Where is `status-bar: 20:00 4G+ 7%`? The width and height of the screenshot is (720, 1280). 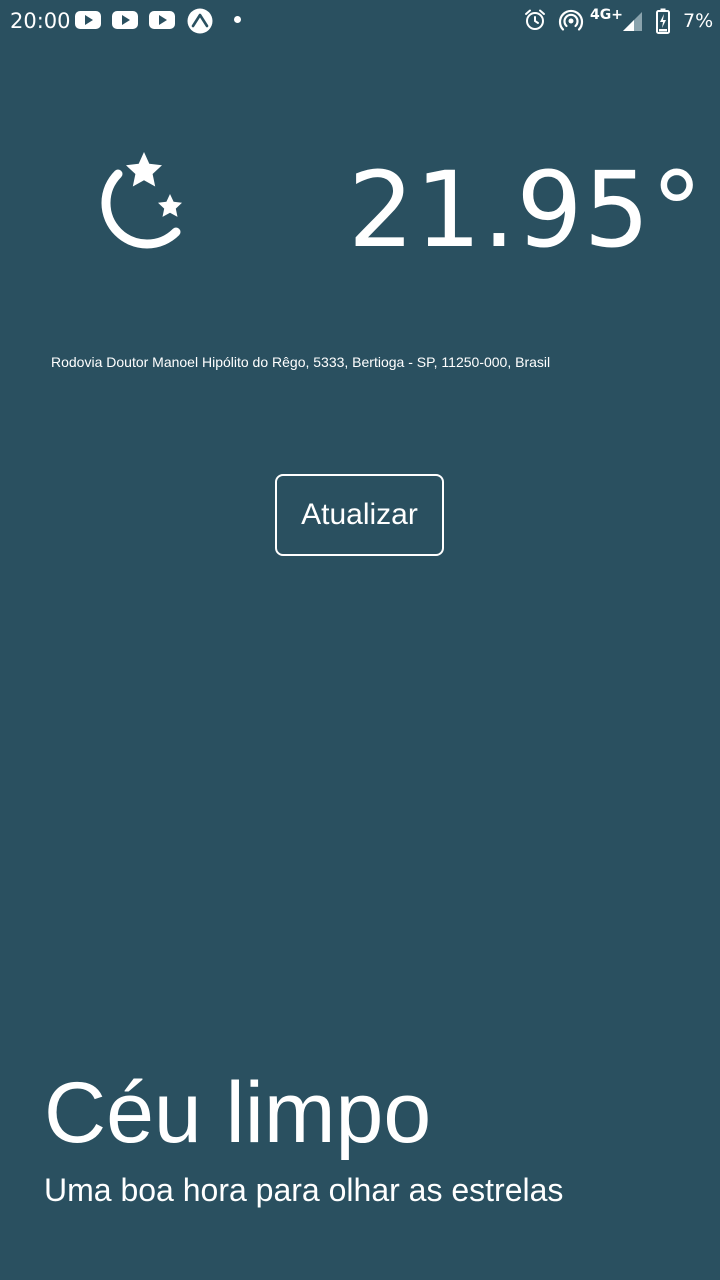 status-bar: 20:00 4G+ 7% is located at coordinates (360, 21).